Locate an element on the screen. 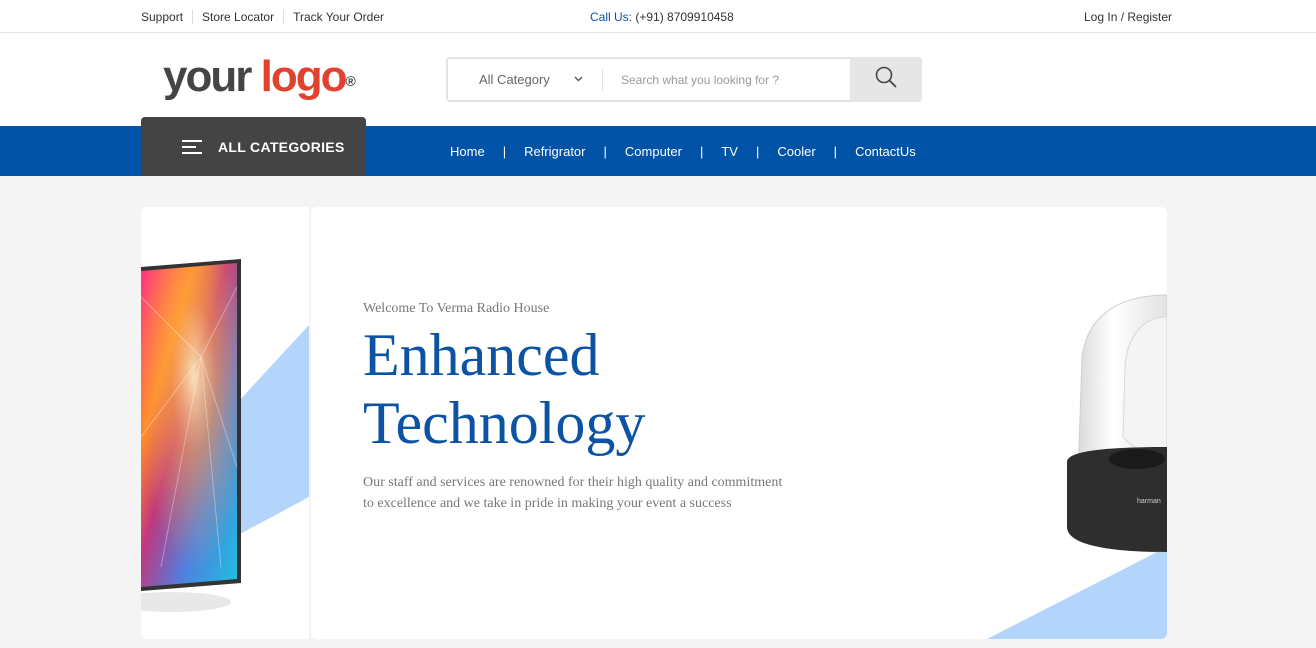  chevron-down-icon is located at coordinates (578, 79).